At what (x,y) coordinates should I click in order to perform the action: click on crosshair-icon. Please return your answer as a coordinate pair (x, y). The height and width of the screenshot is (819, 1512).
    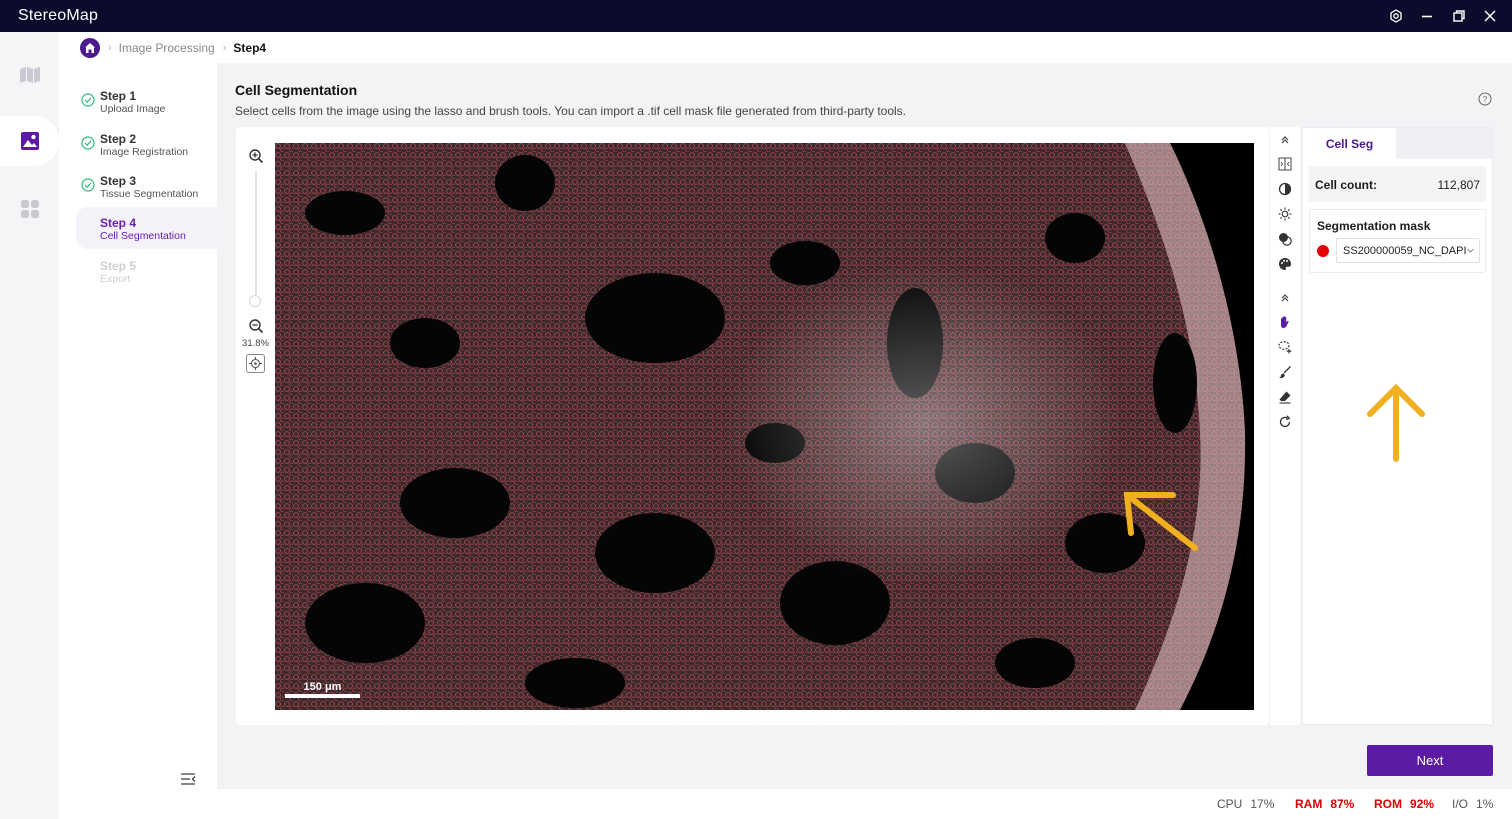
    Looking at the image, I should click on (255, 363).